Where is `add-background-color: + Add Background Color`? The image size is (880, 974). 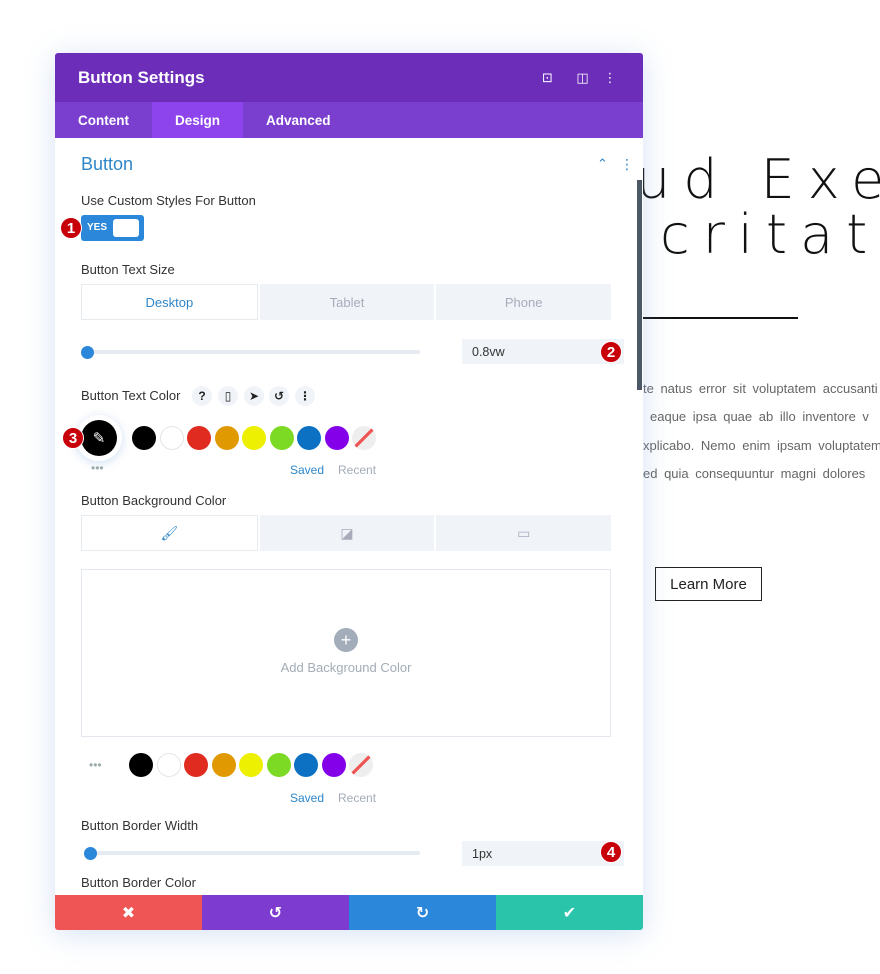
add-background-color: + Add Background Color is located at coordinates (346, 653).